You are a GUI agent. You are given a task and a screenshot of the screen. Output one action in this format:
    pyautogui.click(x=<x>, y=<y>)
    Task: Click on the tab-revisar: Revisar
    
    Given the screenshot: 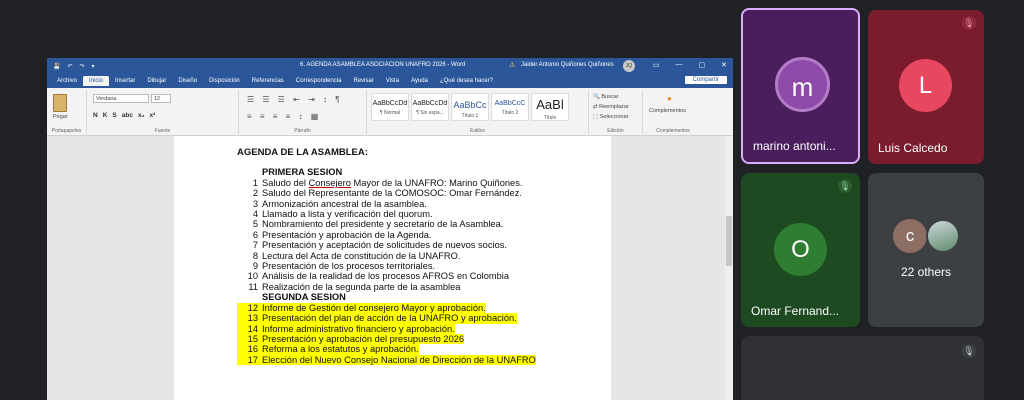 What is the action you would take?
    pyautogui.click(x=363, y=81)
    